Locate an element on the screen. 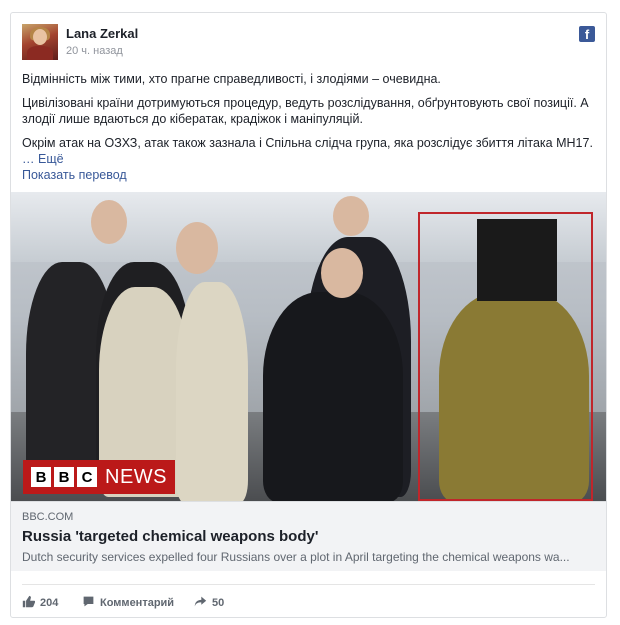 The image size is (620, 625). translate-link: Показать перевод is located at coordinates (309, 175).